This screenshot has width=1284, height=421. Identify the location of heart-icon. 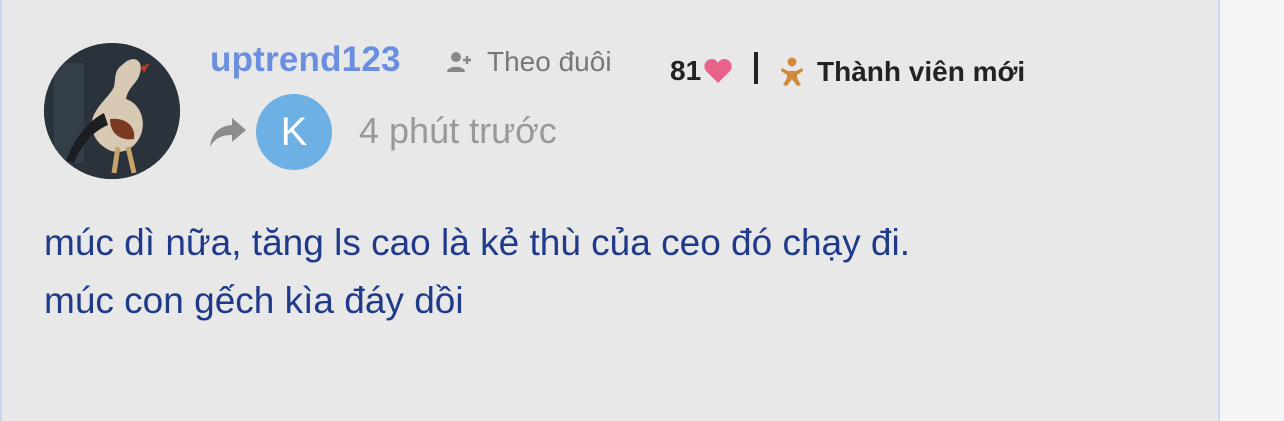
(718, 71).